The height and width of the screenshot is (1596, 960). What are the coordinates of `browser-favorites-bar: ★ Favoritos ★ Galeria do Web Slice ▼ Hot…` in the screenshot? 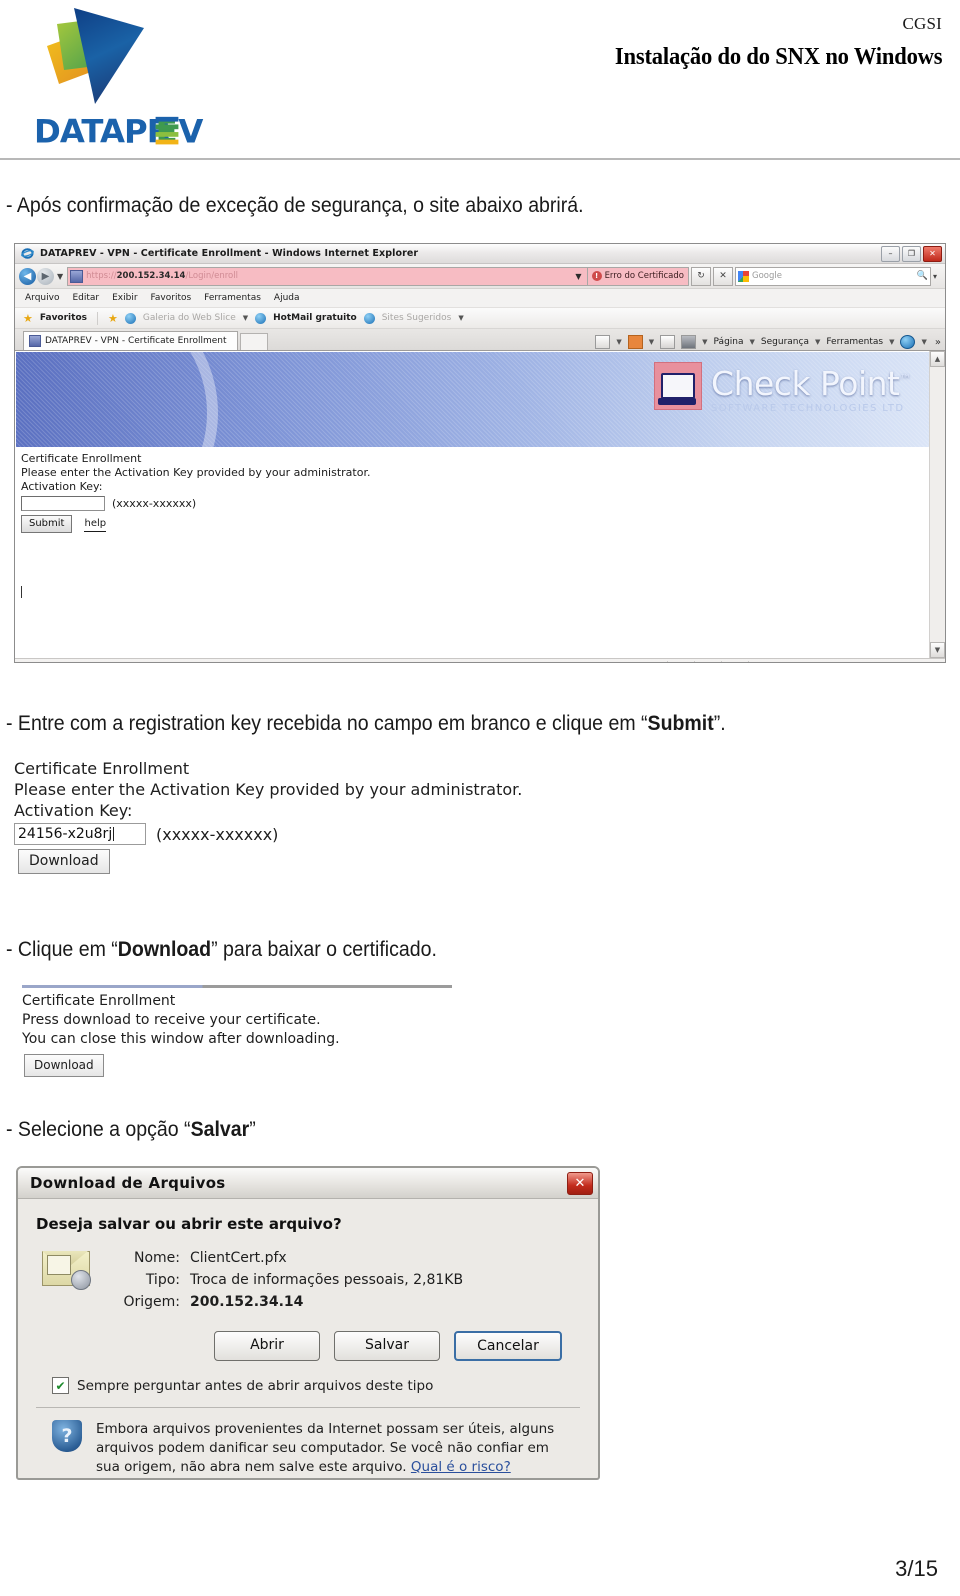 It's located at (480, 318).